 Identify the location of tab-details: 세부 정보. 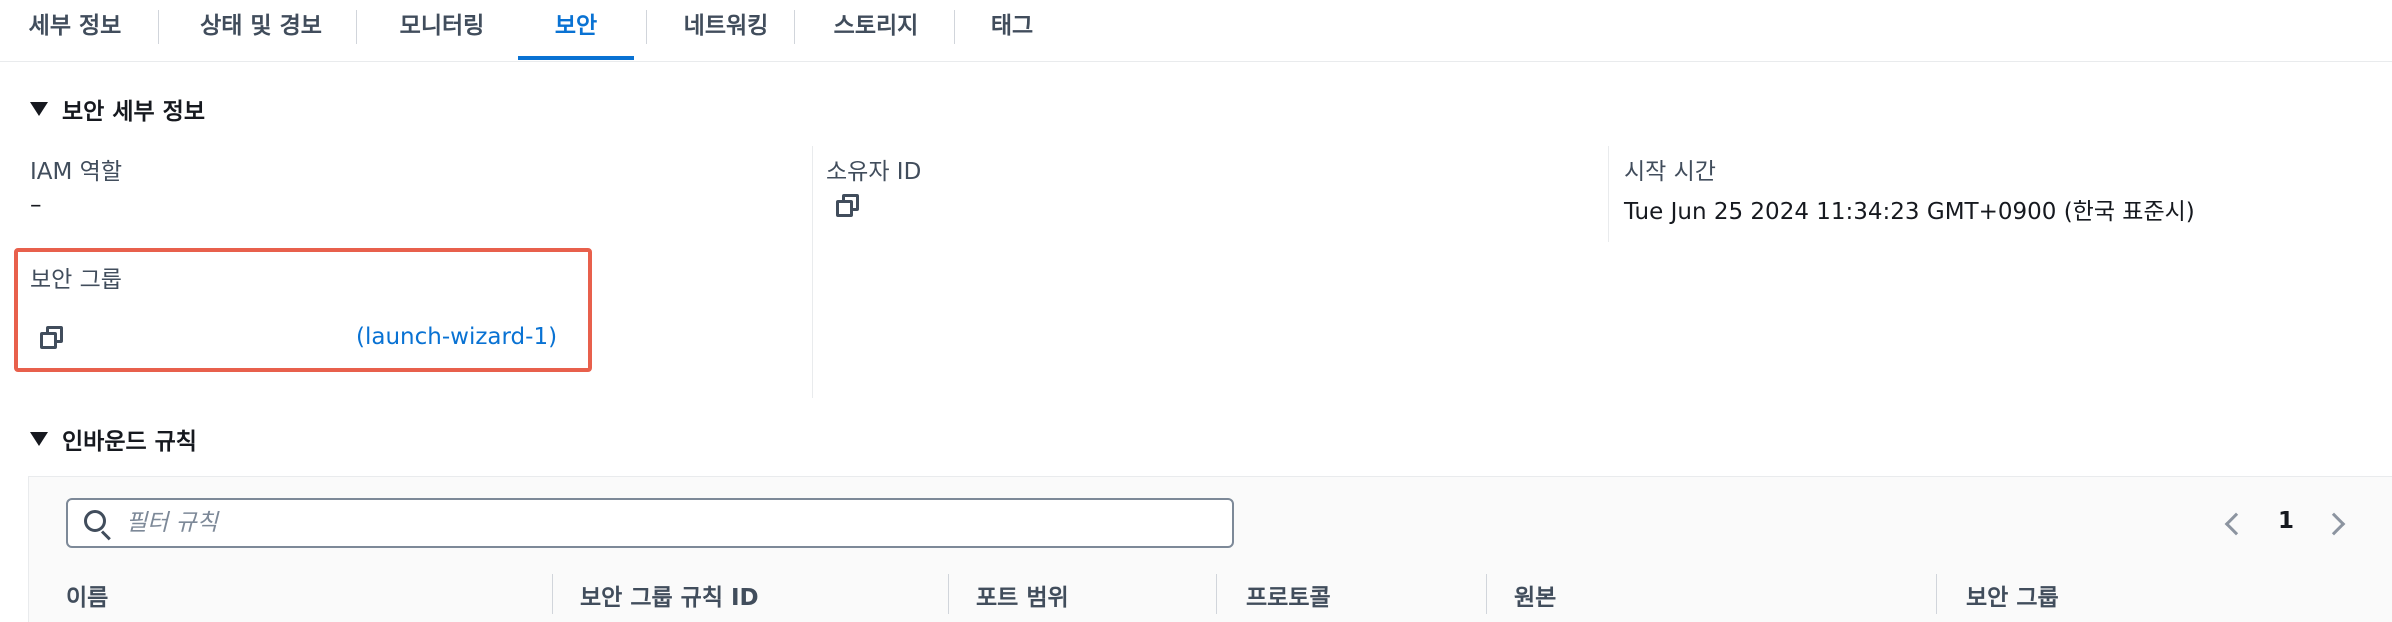
(75, 31).